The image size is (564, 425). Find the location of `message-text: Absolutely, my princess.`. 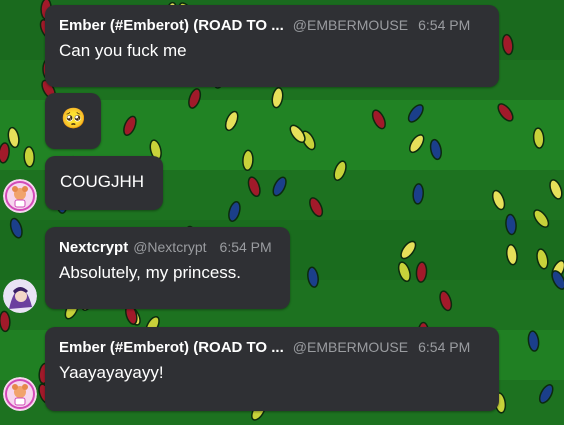

message-text: Absolutely, my princess. is located at coordinates (150, 272).